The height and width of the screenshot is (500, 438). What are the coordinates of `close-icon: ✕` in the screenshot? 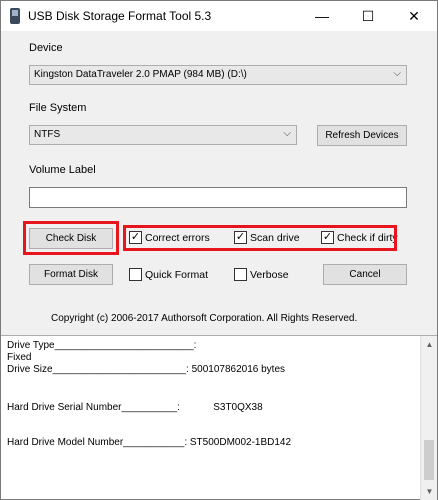 It's located at (414, 15).